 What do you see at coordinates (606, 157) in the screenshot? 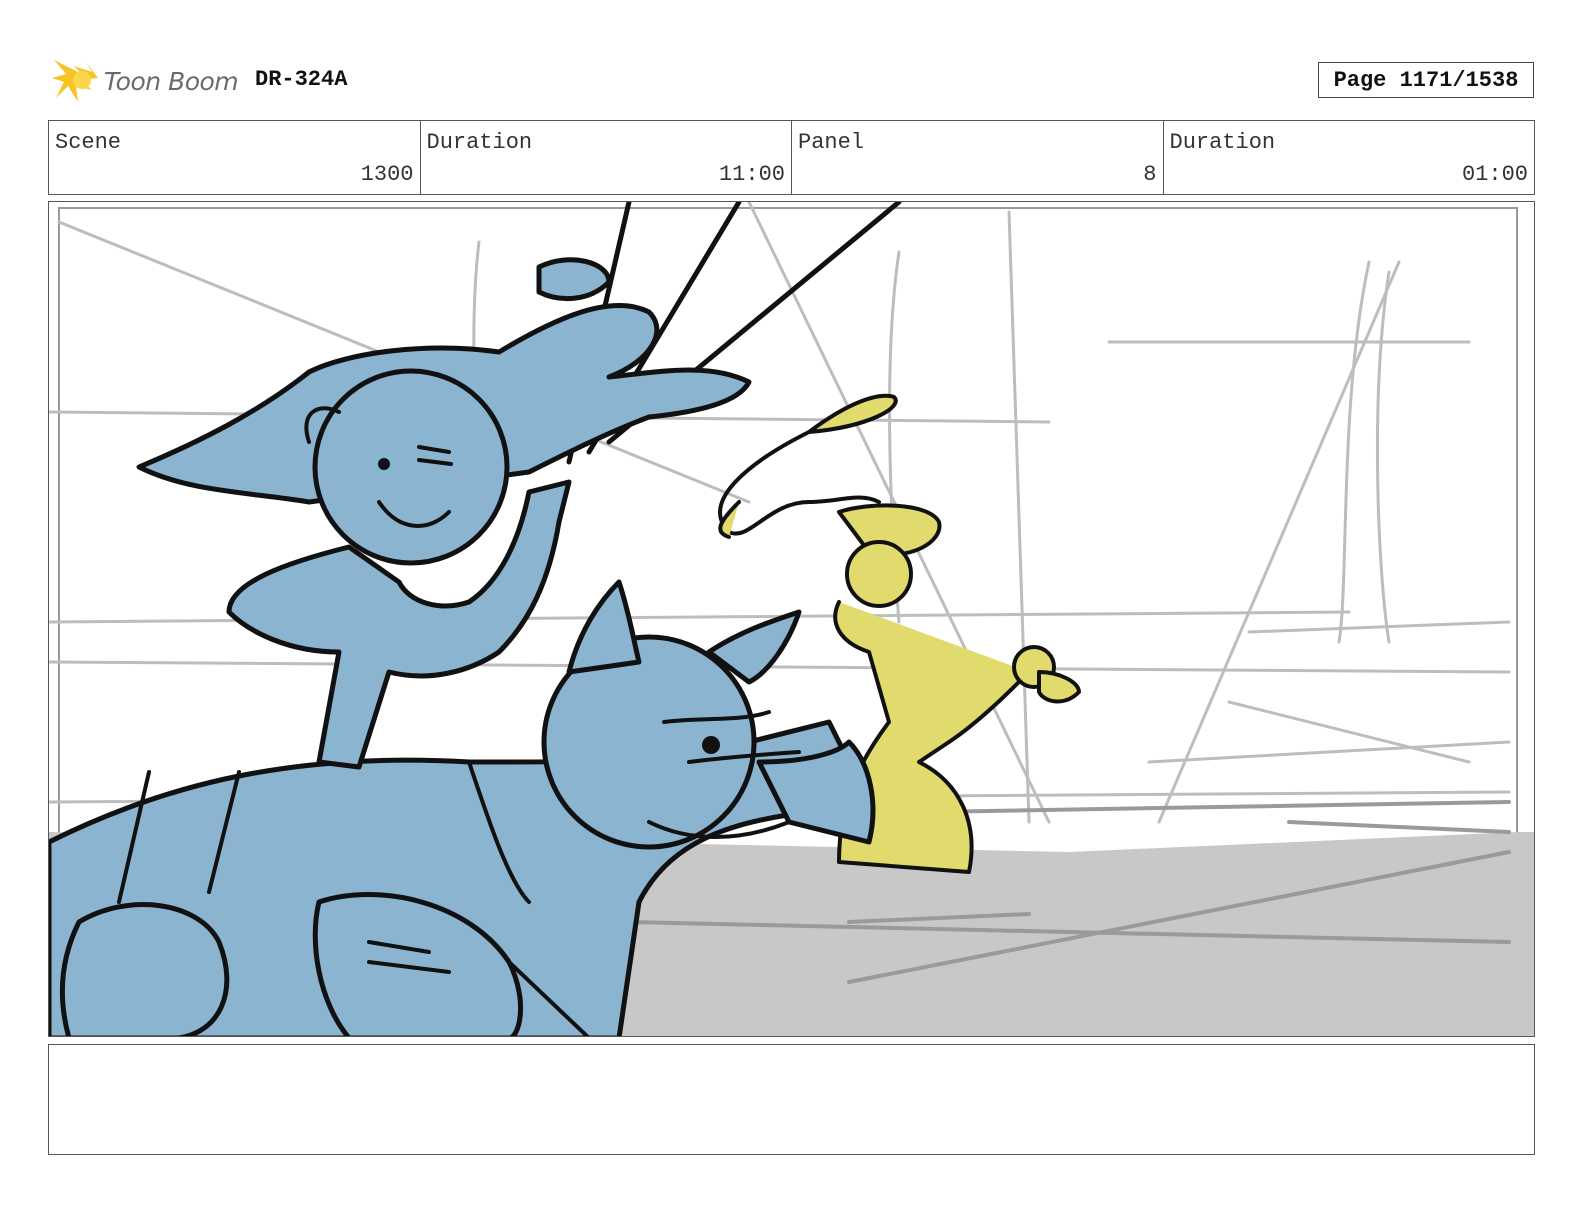
I see `scene-duration-cell: Duration 11:00` at bounding box center [606, 157].